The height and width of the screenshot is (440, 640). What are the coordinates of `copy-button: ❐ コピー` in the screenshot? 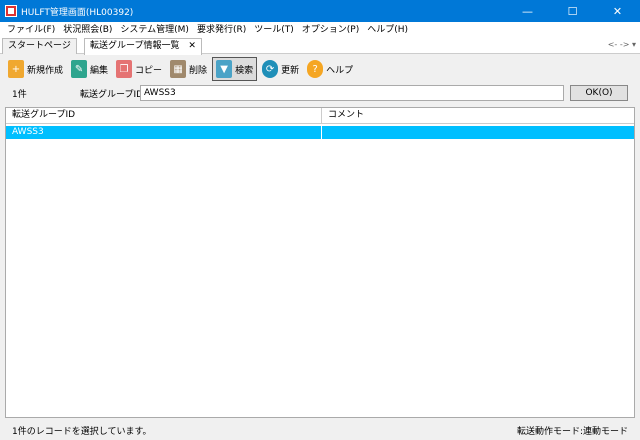 It's located at (139, 69).